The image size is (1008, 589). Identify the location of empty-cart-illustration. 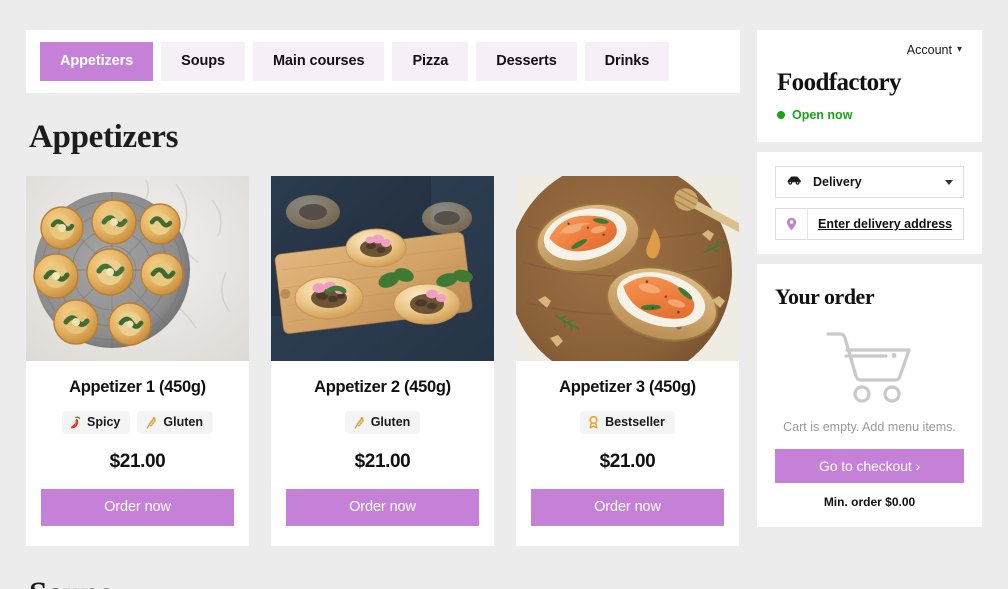
(869, 366).